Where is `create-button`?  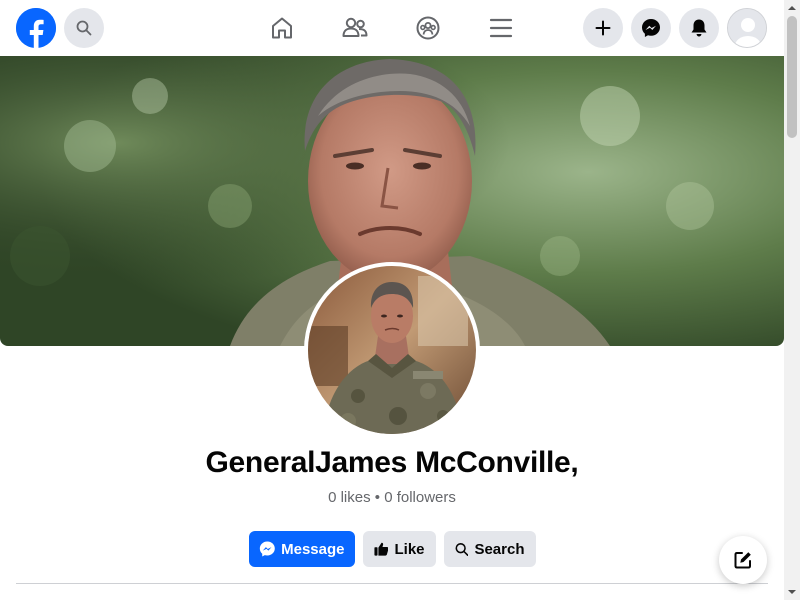
create-button is located at coordinates (603, 28).